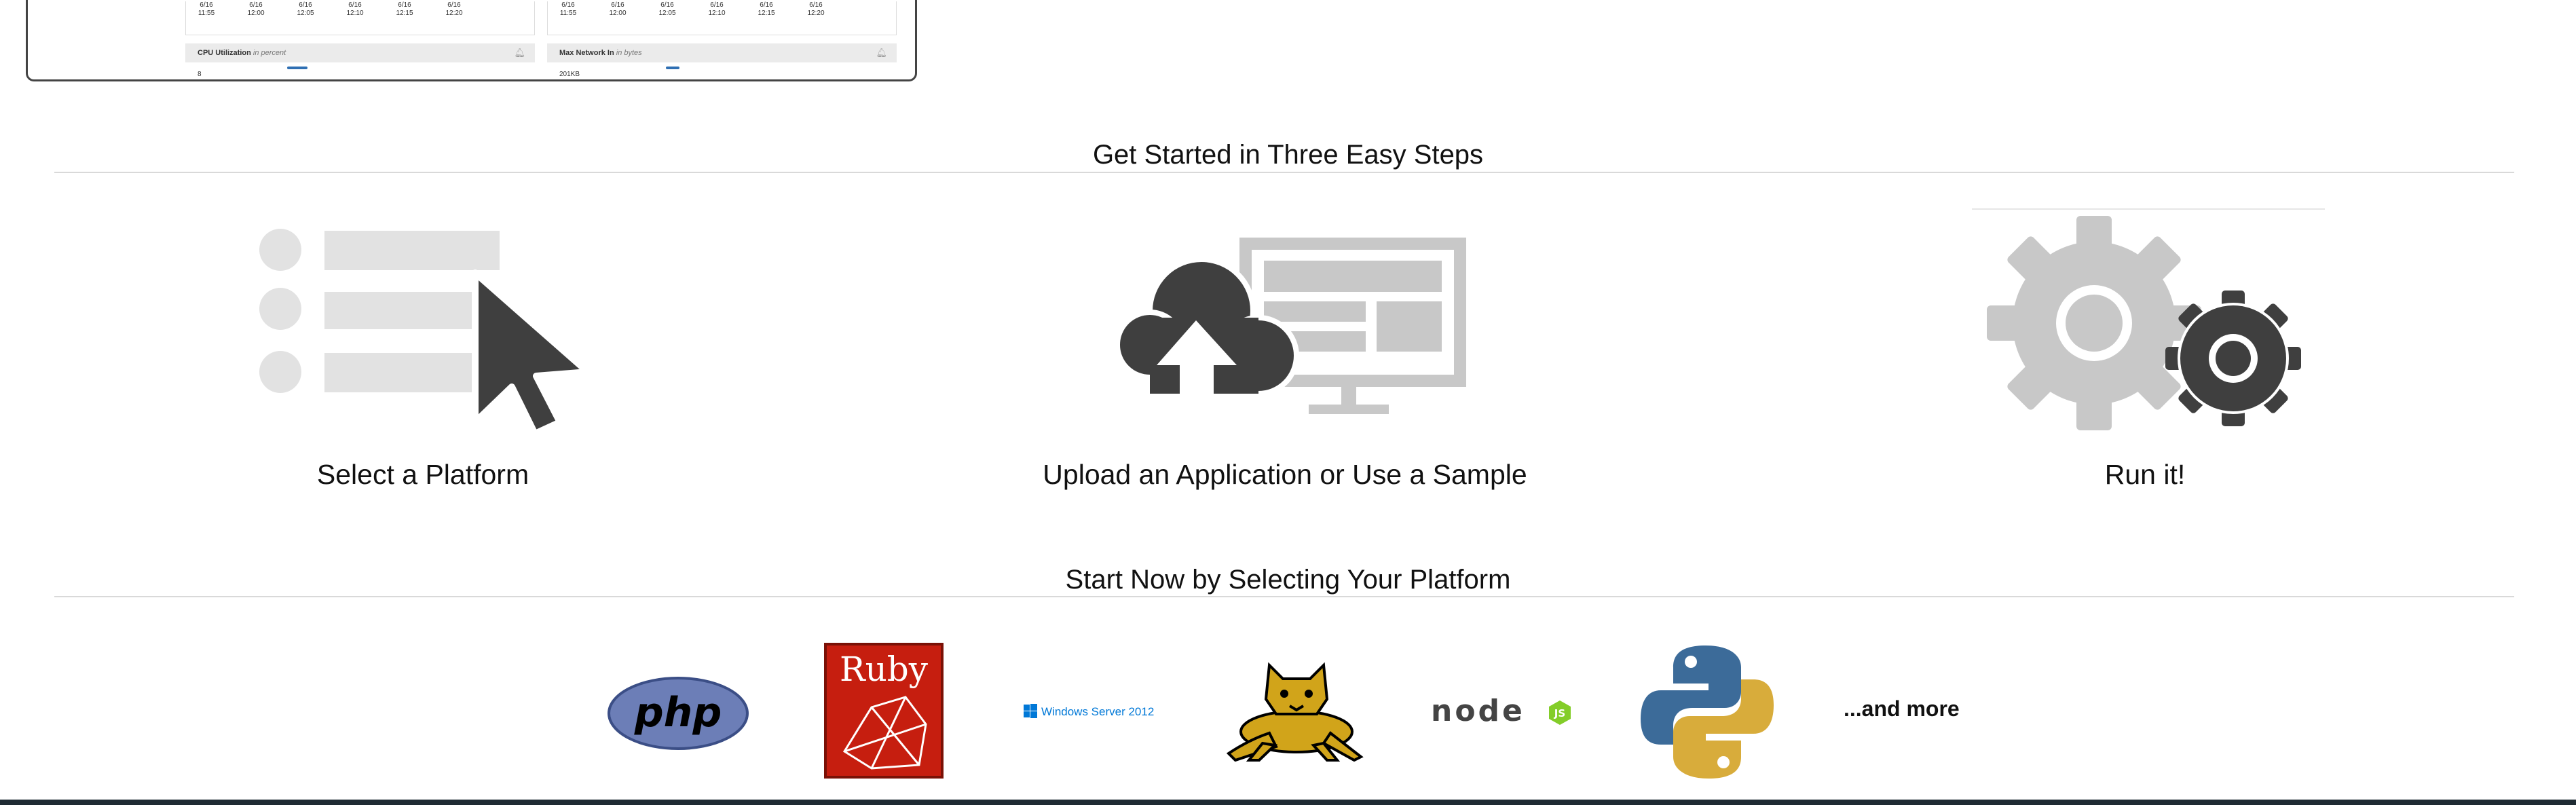 The width and height of the screenshot is (2576, 805). Describe the element at coordinates (200, 74) in the screenshot. I see `axis-value: 8` at that location.